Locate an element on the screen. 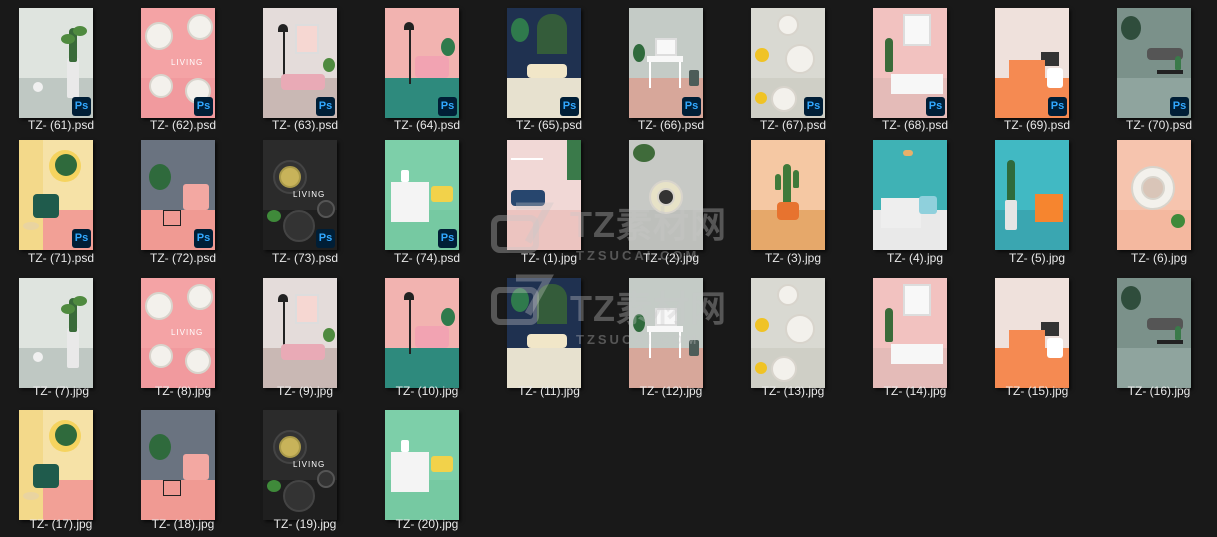  file-item: TZ- (20).jpg is located at coordinates (427, 265).